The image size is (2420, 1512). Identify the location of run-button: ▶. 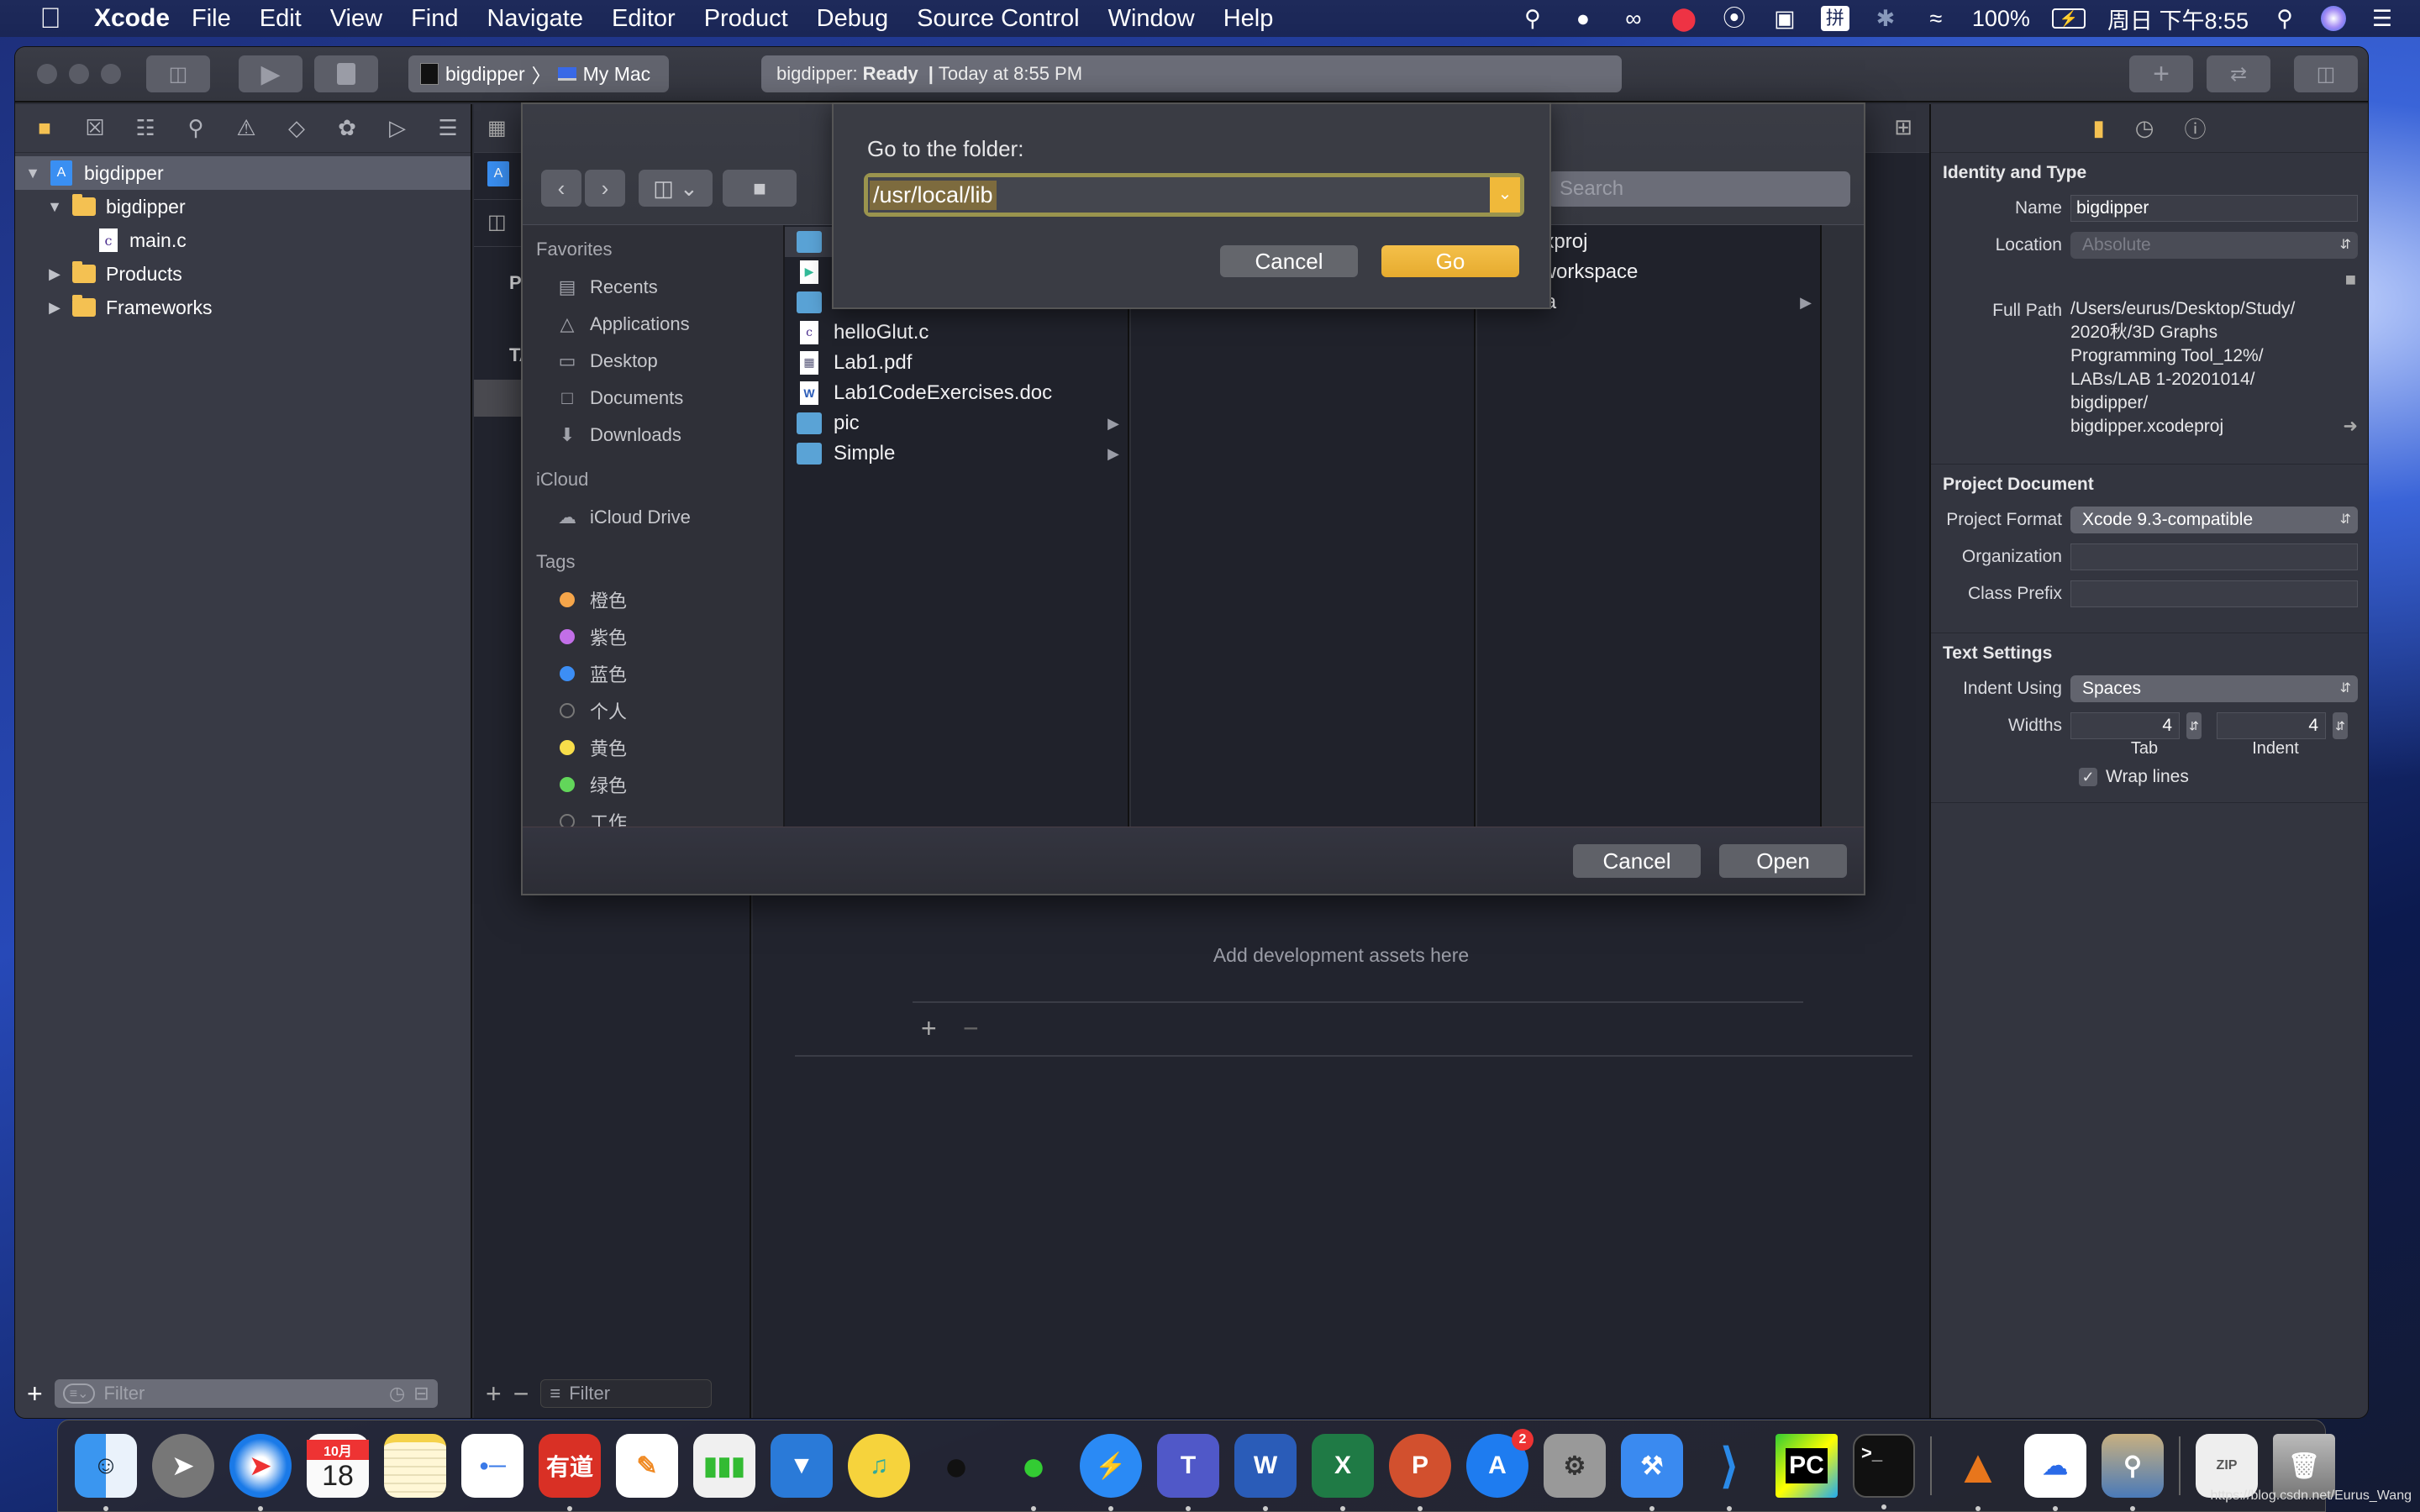
(270, 73).